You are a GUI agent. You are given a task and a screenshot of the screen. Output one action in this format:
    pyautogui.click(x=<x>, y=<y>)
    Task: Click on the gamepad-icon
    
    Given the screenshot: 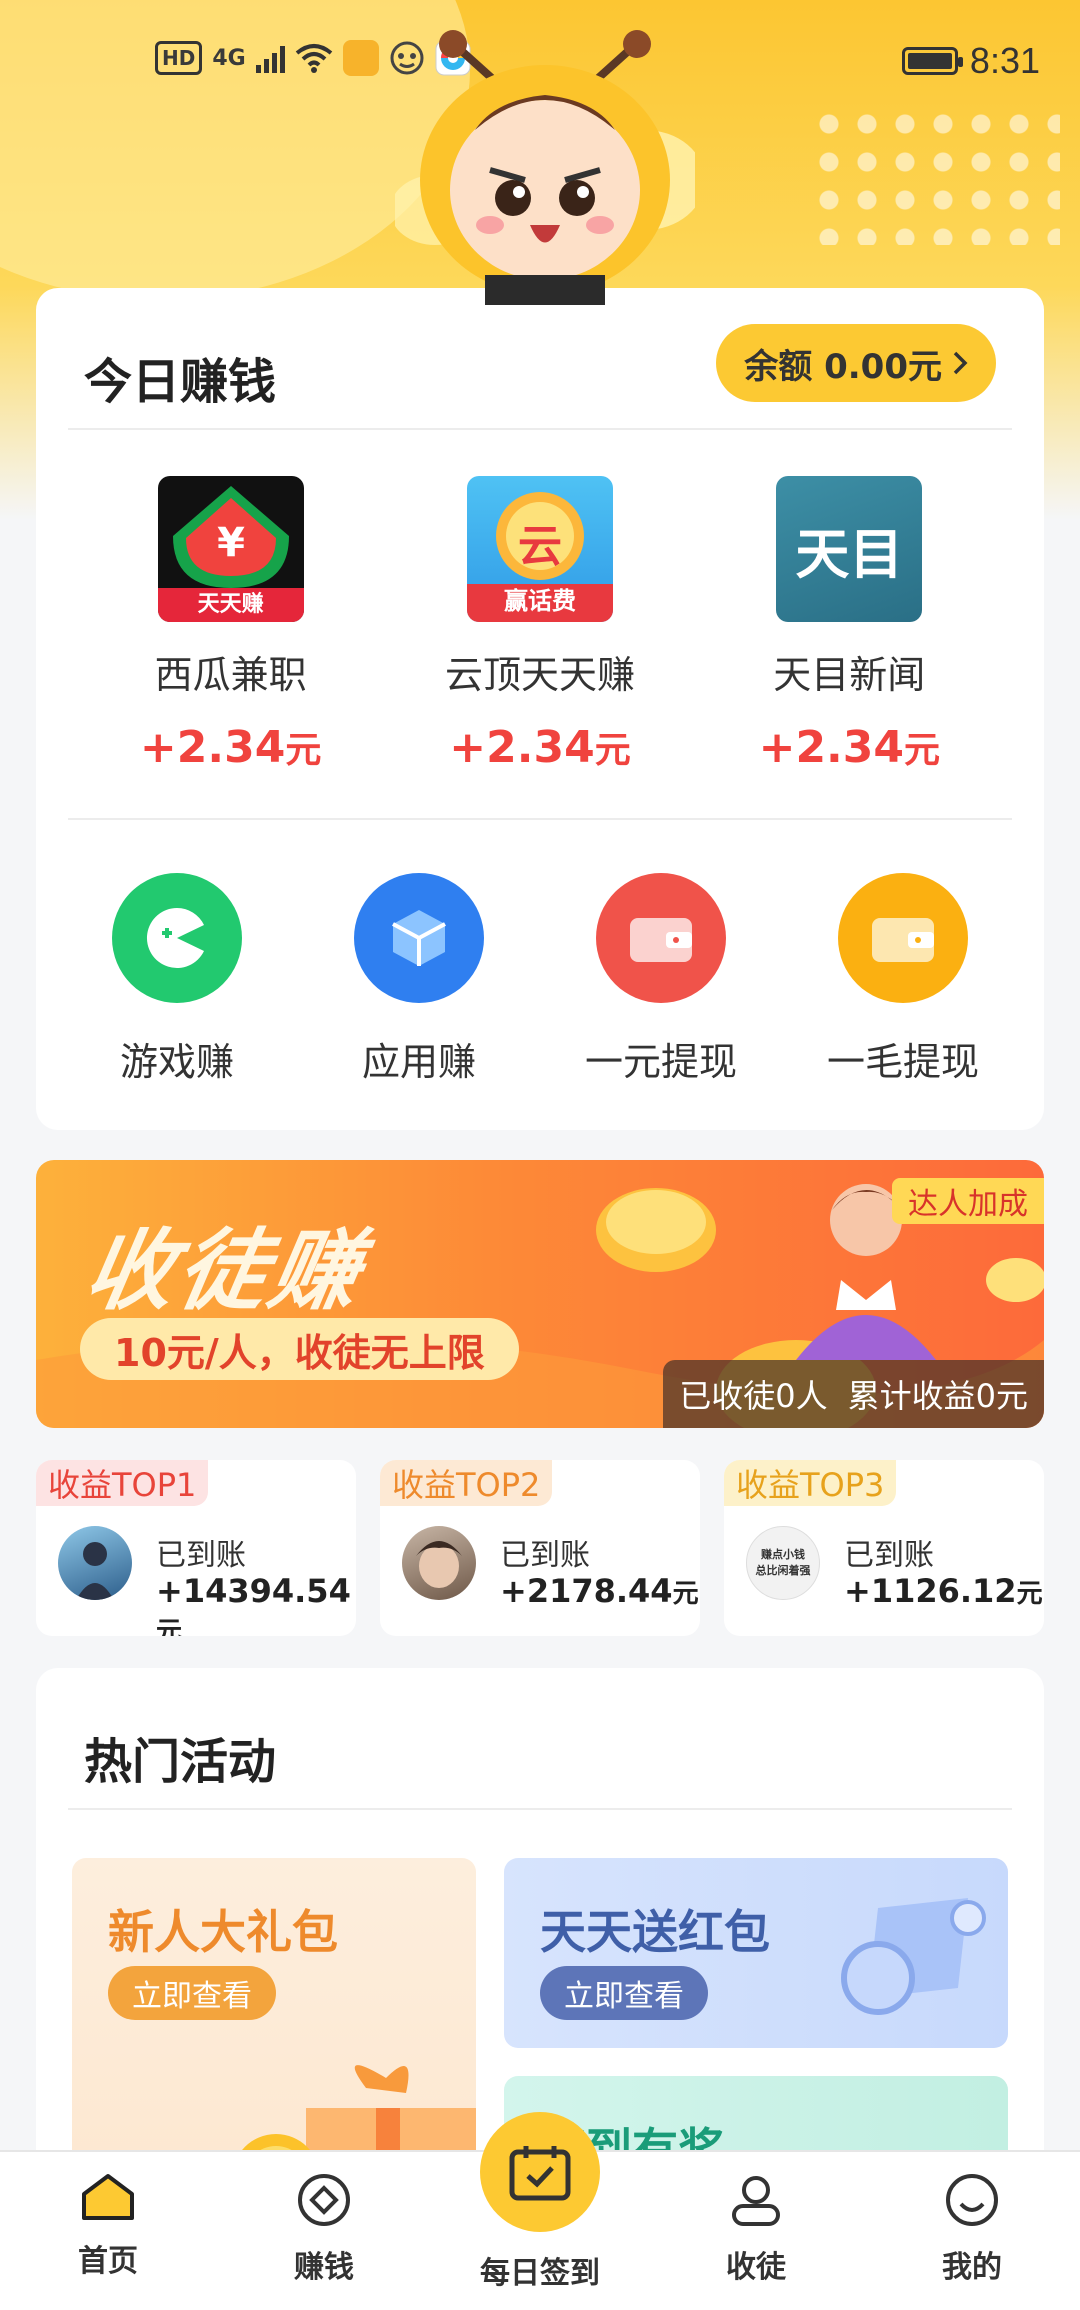 What is the action you would take?
    pyautogui.click(x=177, y=938)
    